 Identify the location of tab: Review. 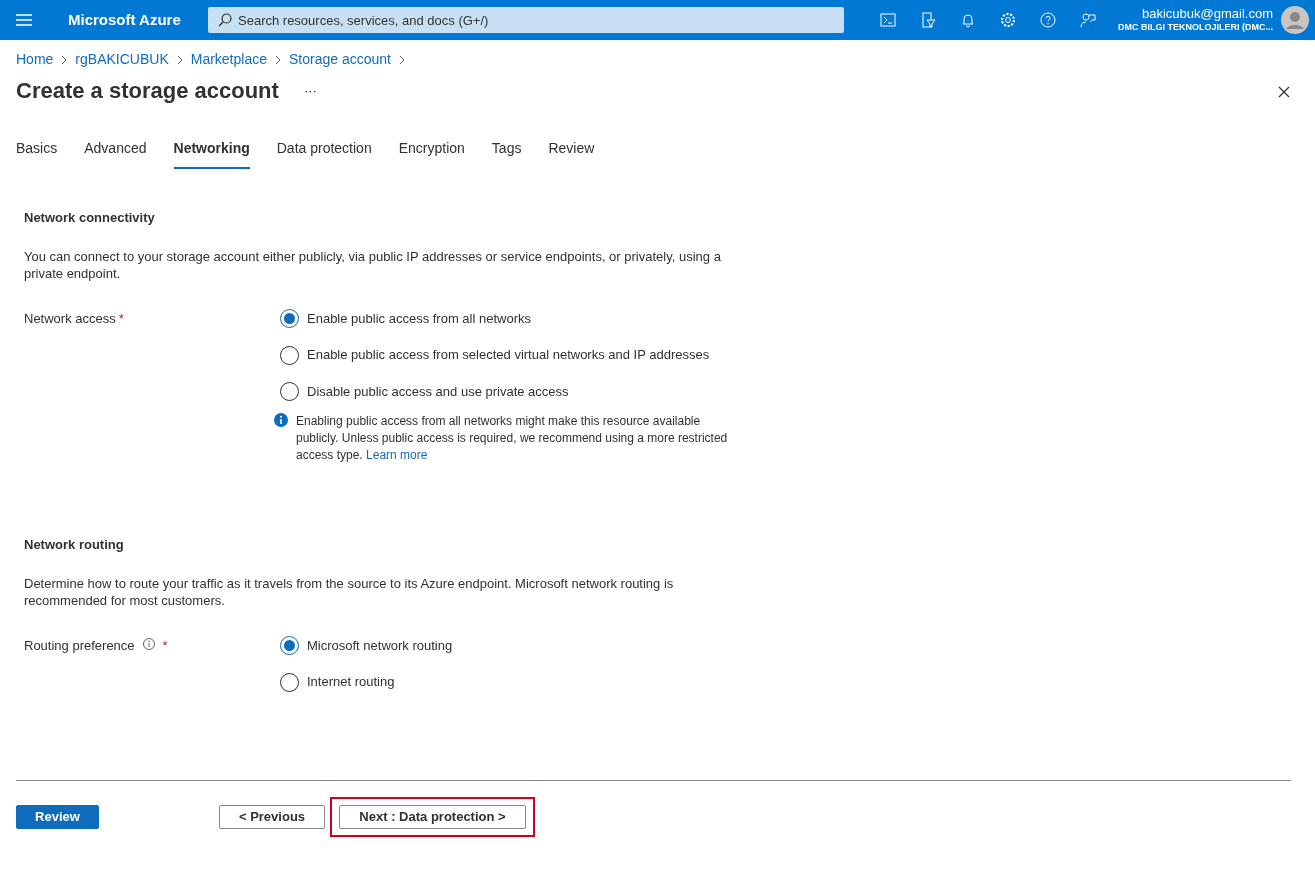
(571, 154).